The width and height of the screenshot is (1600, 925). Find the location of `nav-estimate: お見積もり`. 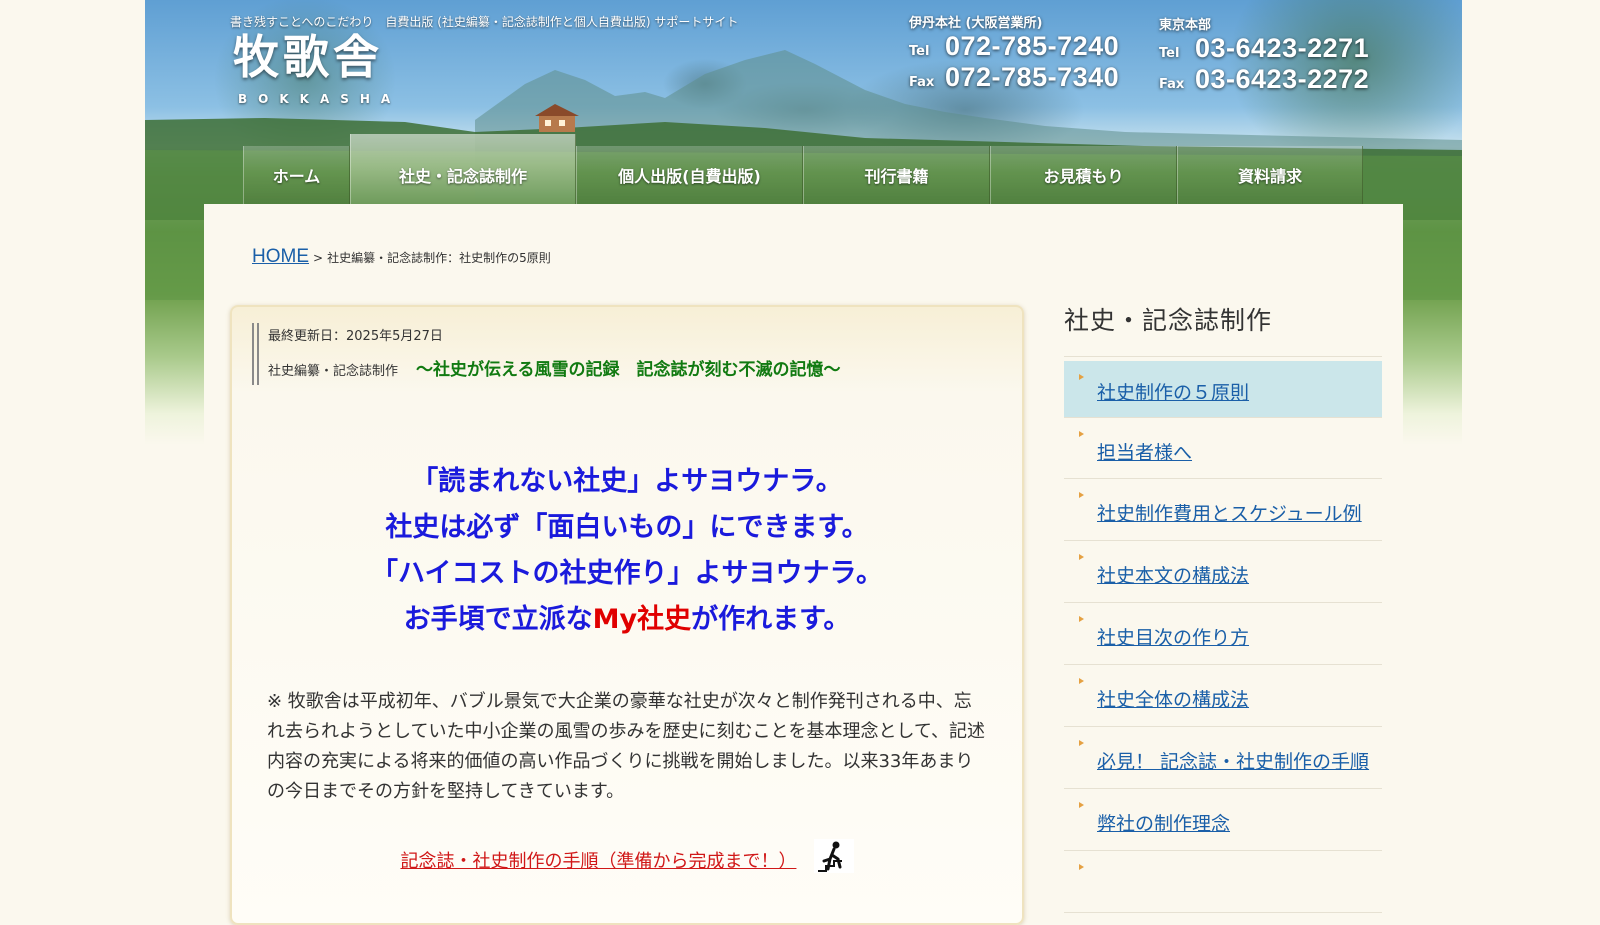

nav-estimate: お見積もり is located at coordinates (1083, 175).